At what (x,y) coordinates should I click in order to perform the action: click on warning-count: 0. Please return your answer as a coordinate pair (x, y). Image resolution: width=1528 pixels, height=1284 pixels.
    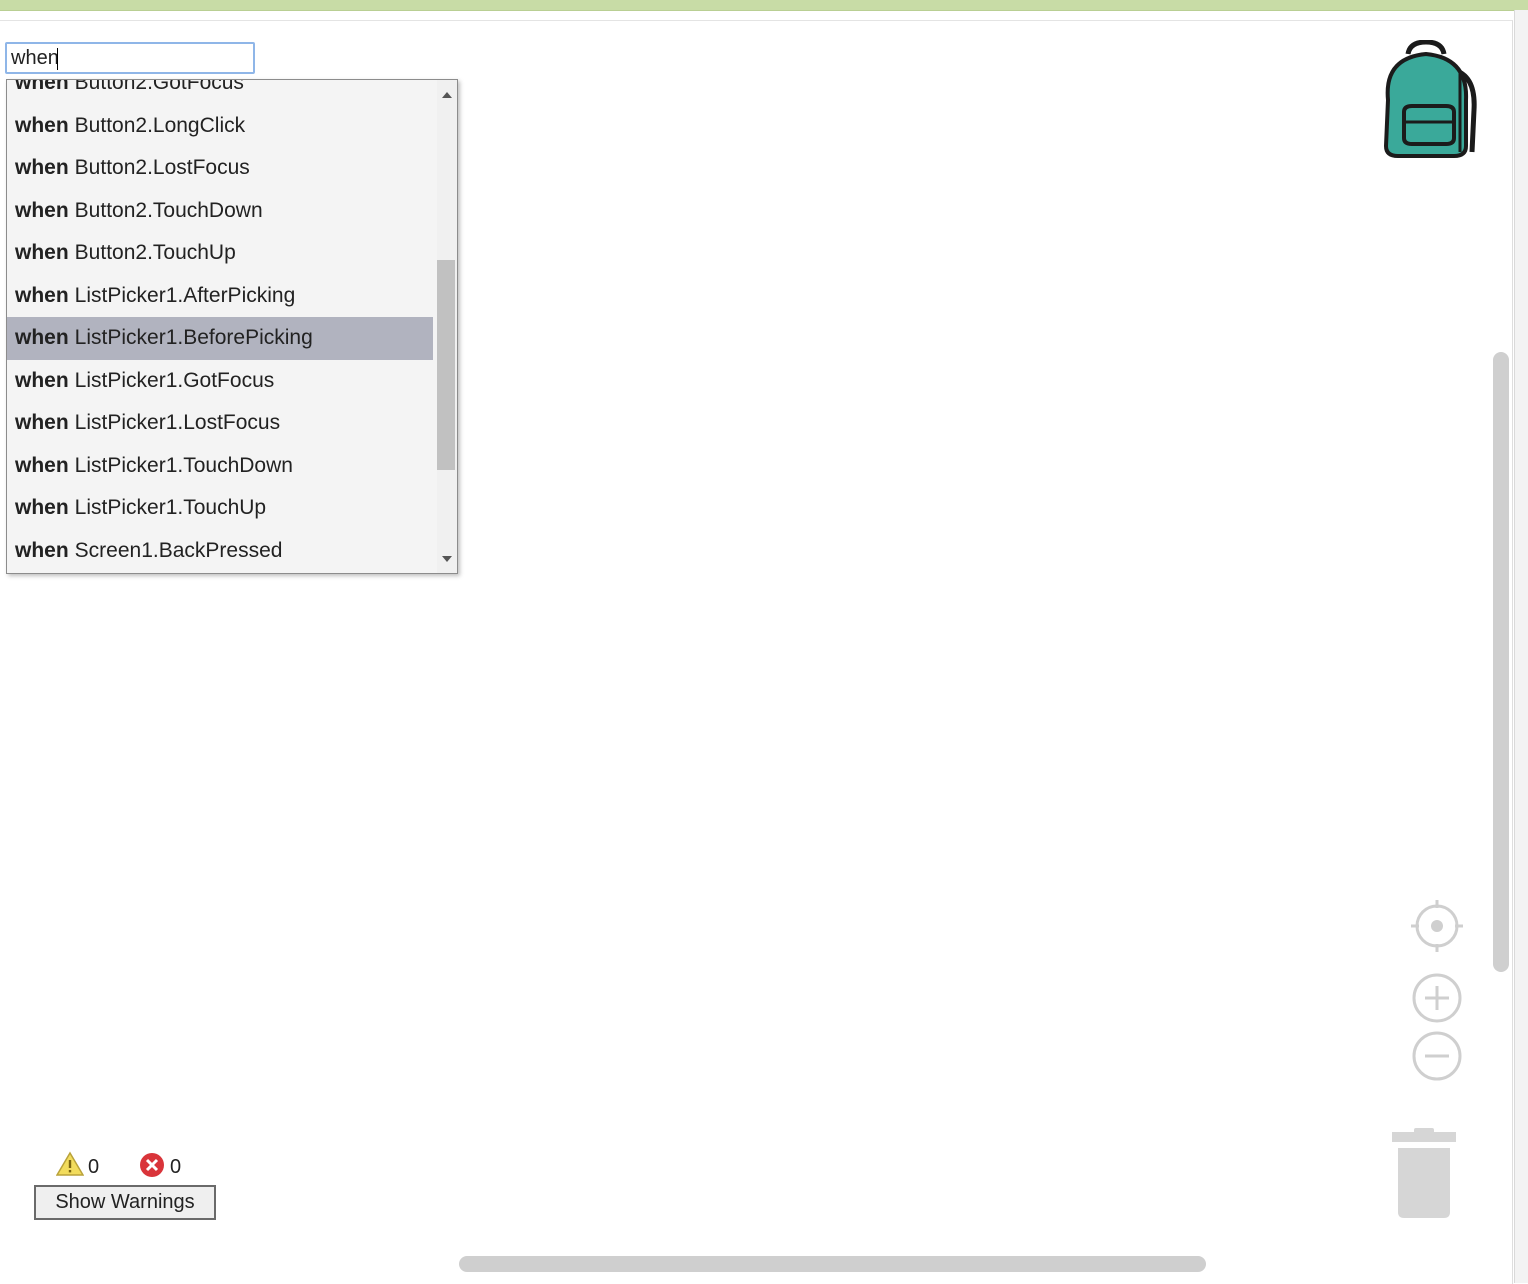
    Looking at the image, I should click on (94, 1167).